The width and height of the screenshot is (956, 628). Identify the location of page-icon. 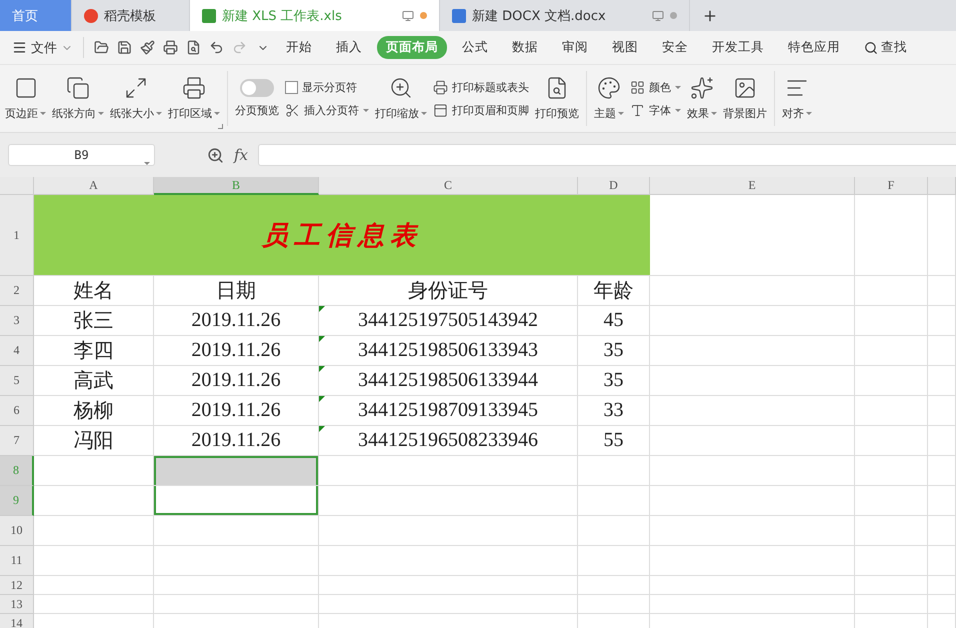
(26, 88).